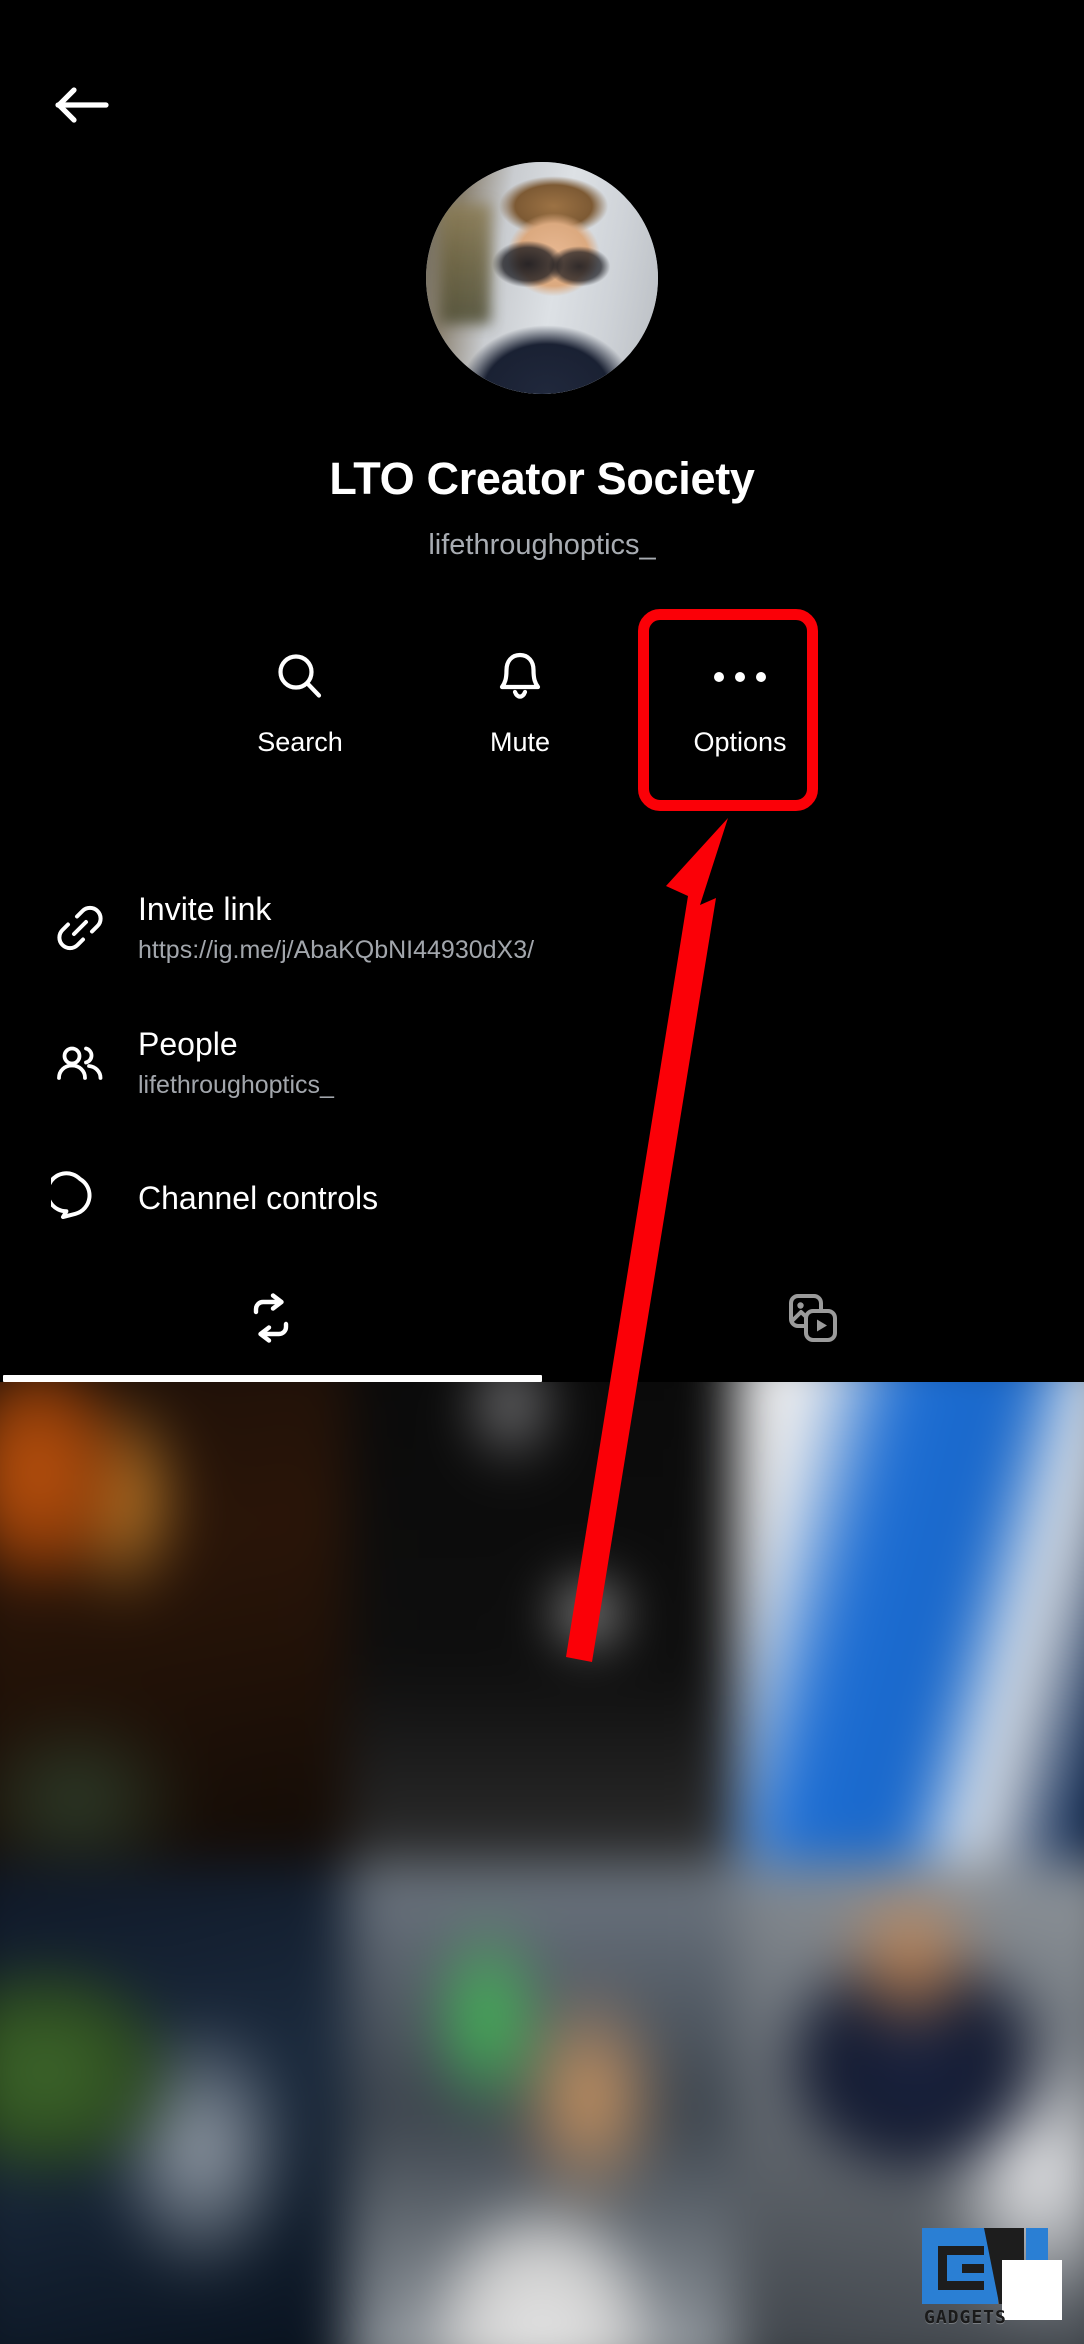 The image size is (1084, 2344). What do you see at coordinates (992, 2280) in the screenshot?
I see `watermark-logo: GADGETS` at bounding box center [992, 2280].